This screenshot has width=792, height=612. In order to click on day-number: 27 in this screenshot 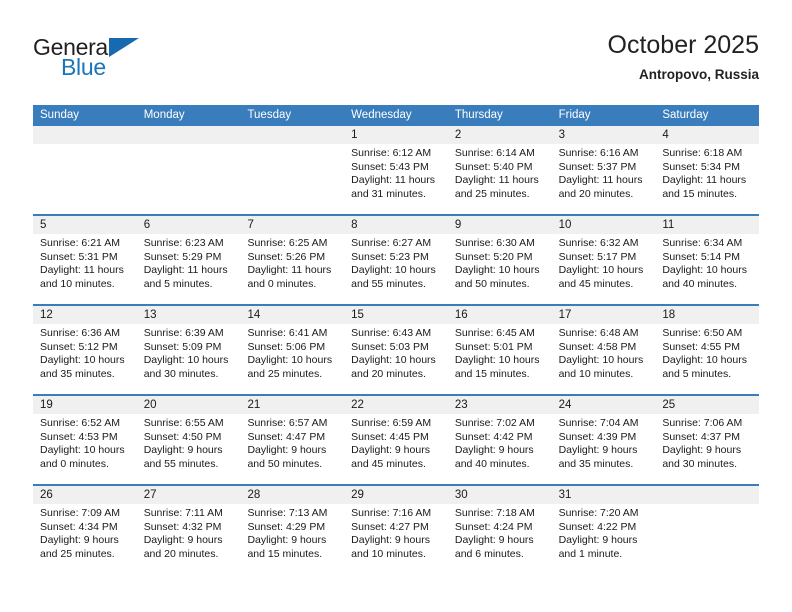, I will do `click(189, 495)`.